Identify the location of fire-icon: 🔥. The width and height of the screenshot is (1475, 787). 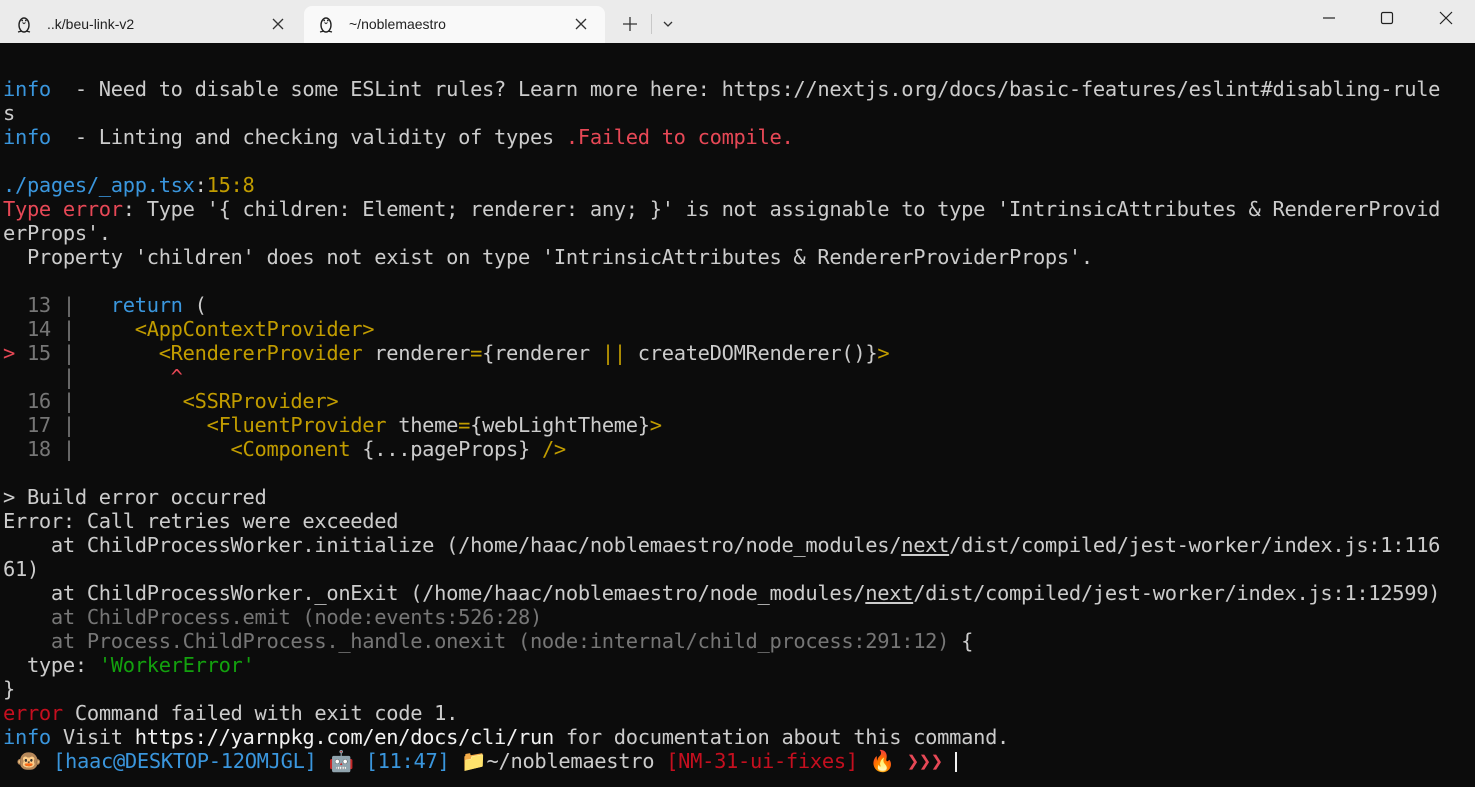
(882, 761).